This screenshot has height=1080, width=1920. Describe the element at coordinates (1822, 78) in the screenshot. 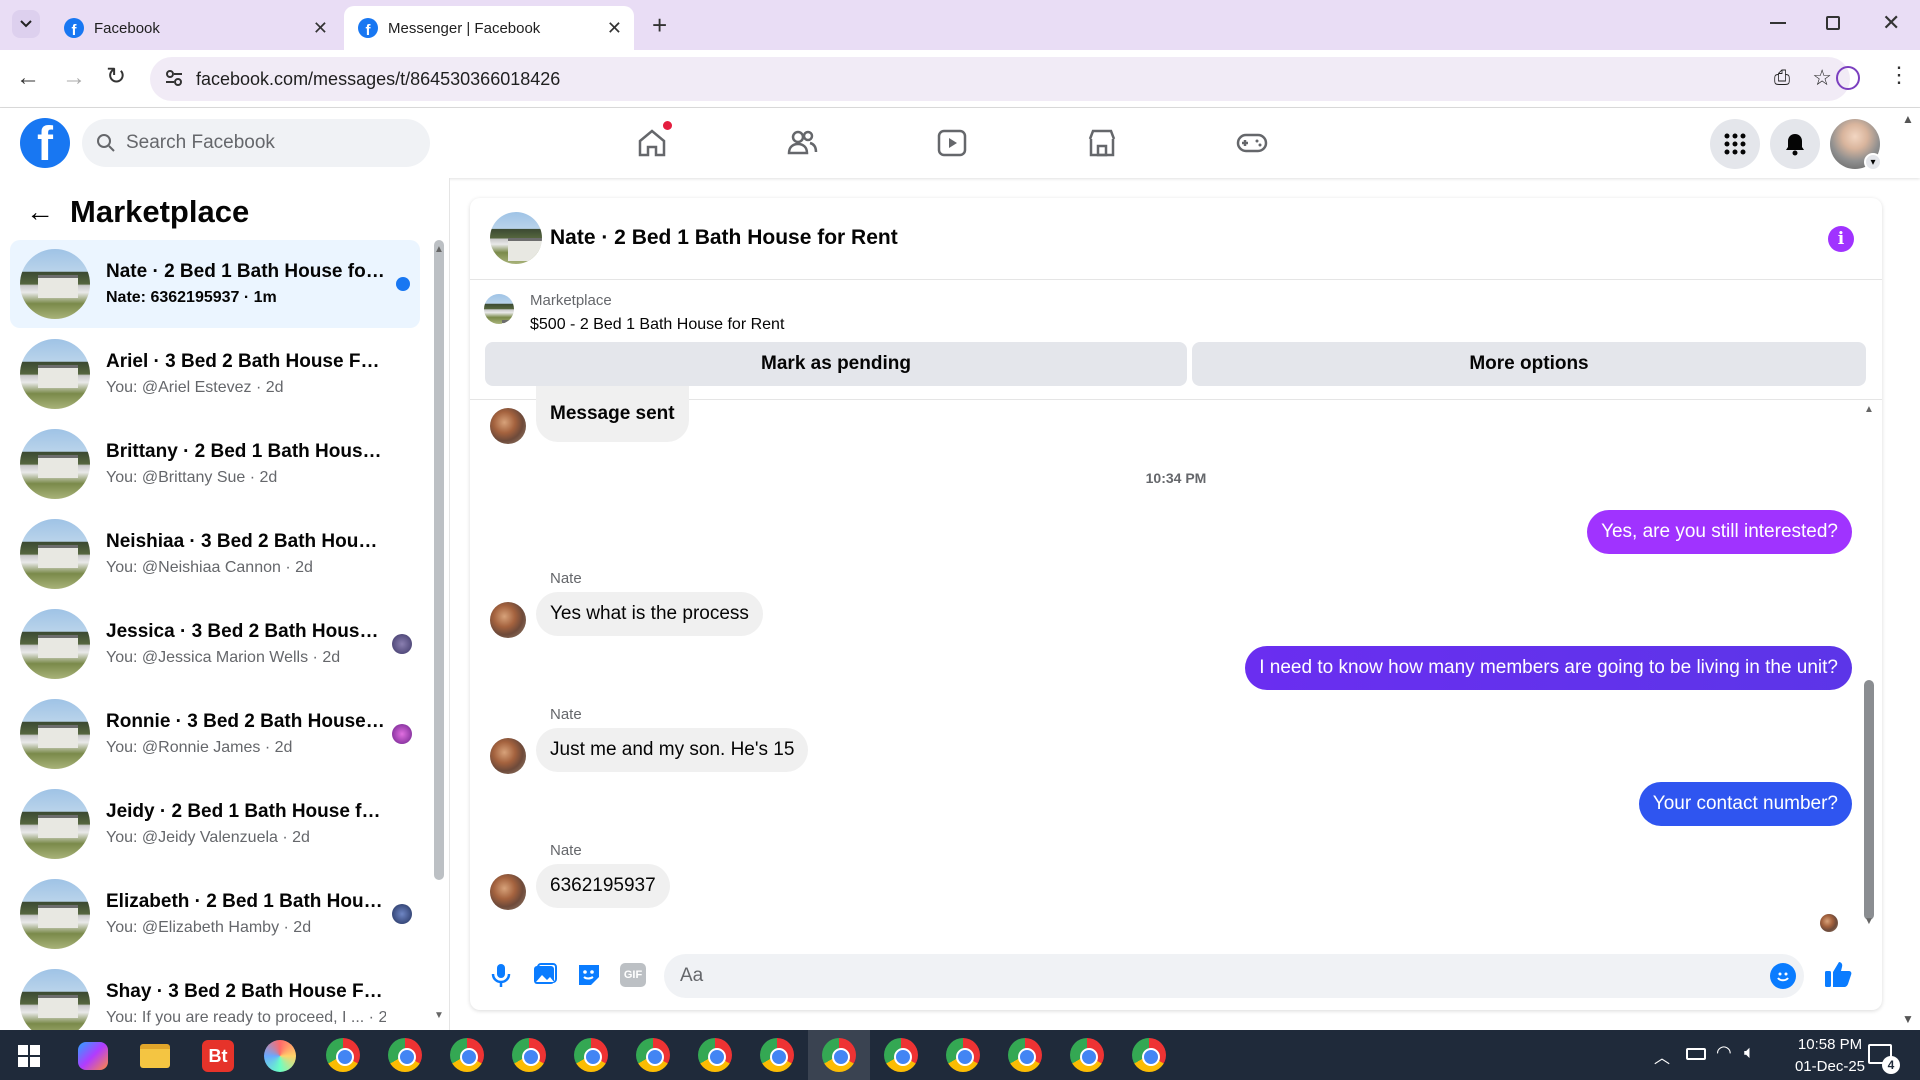

I see `bookmark-star-icon: ☆` at that location.